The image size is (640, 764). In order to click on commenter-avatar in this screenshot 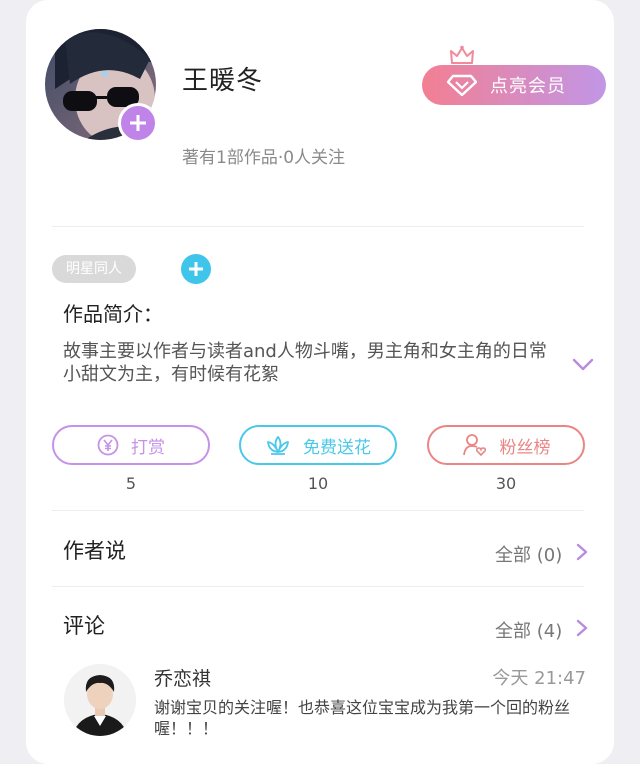, I will do `click(100, 700)`.